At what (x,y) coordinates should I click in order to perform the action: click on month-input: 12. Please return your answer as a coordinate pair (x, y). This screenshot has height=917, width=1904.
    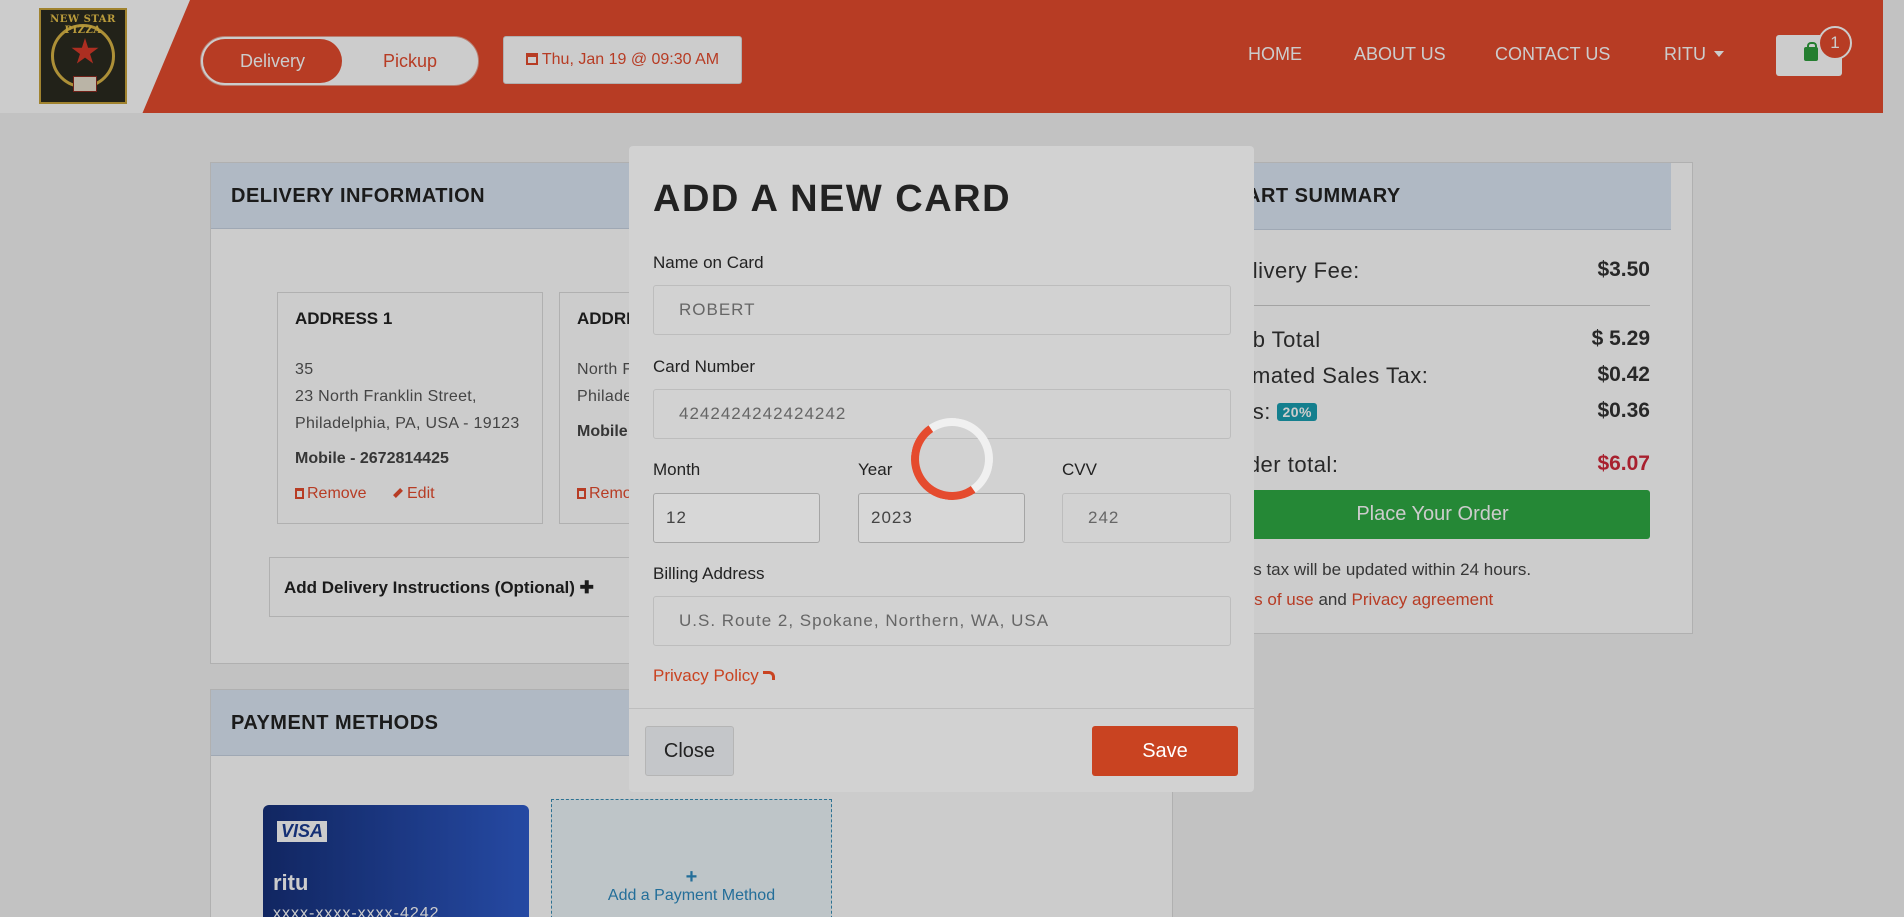
    Looking at the image, I should click on (736, 518).